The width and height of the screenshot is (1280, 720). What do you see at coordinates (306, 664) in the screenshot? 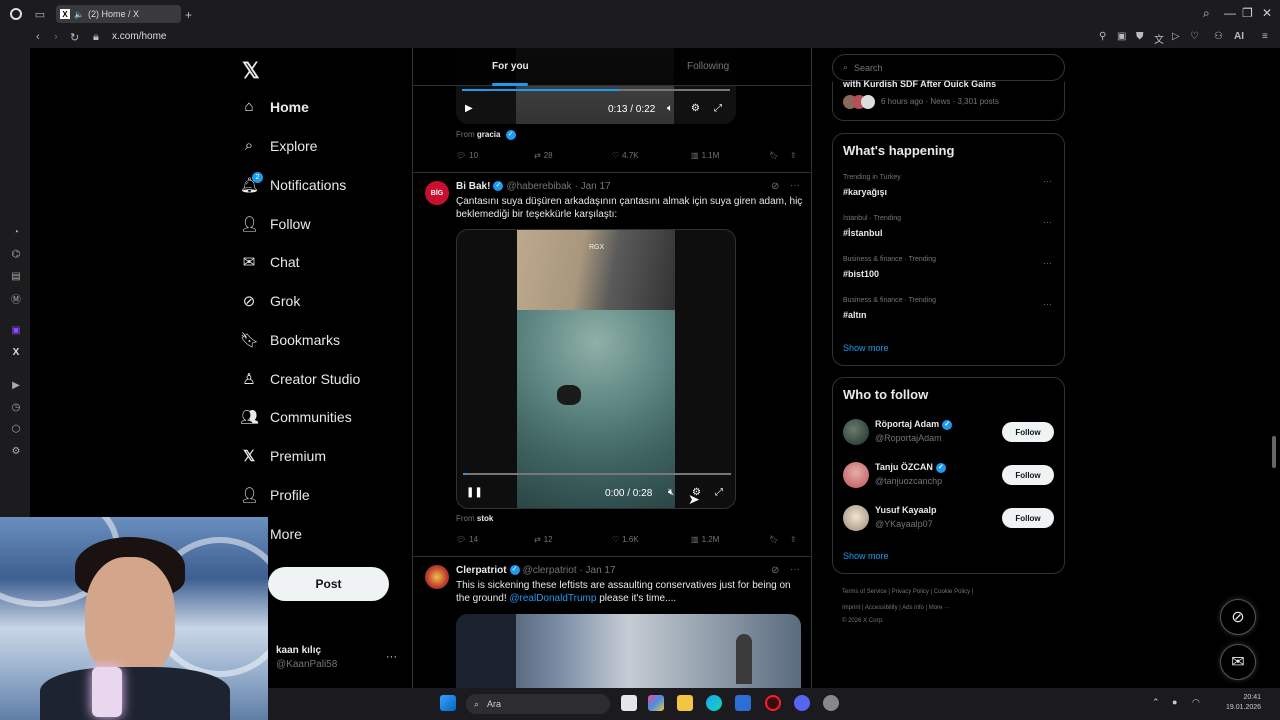
I see `account-handle: @KaanPali58` at bounding box center [306, 664].